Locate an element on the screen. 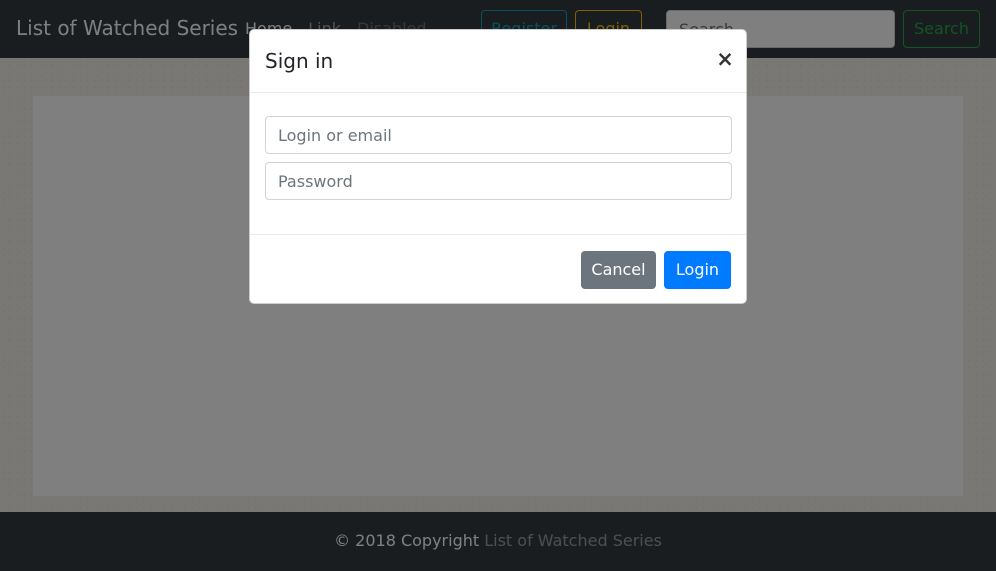  modal-body is located at coordinates (498, 163).